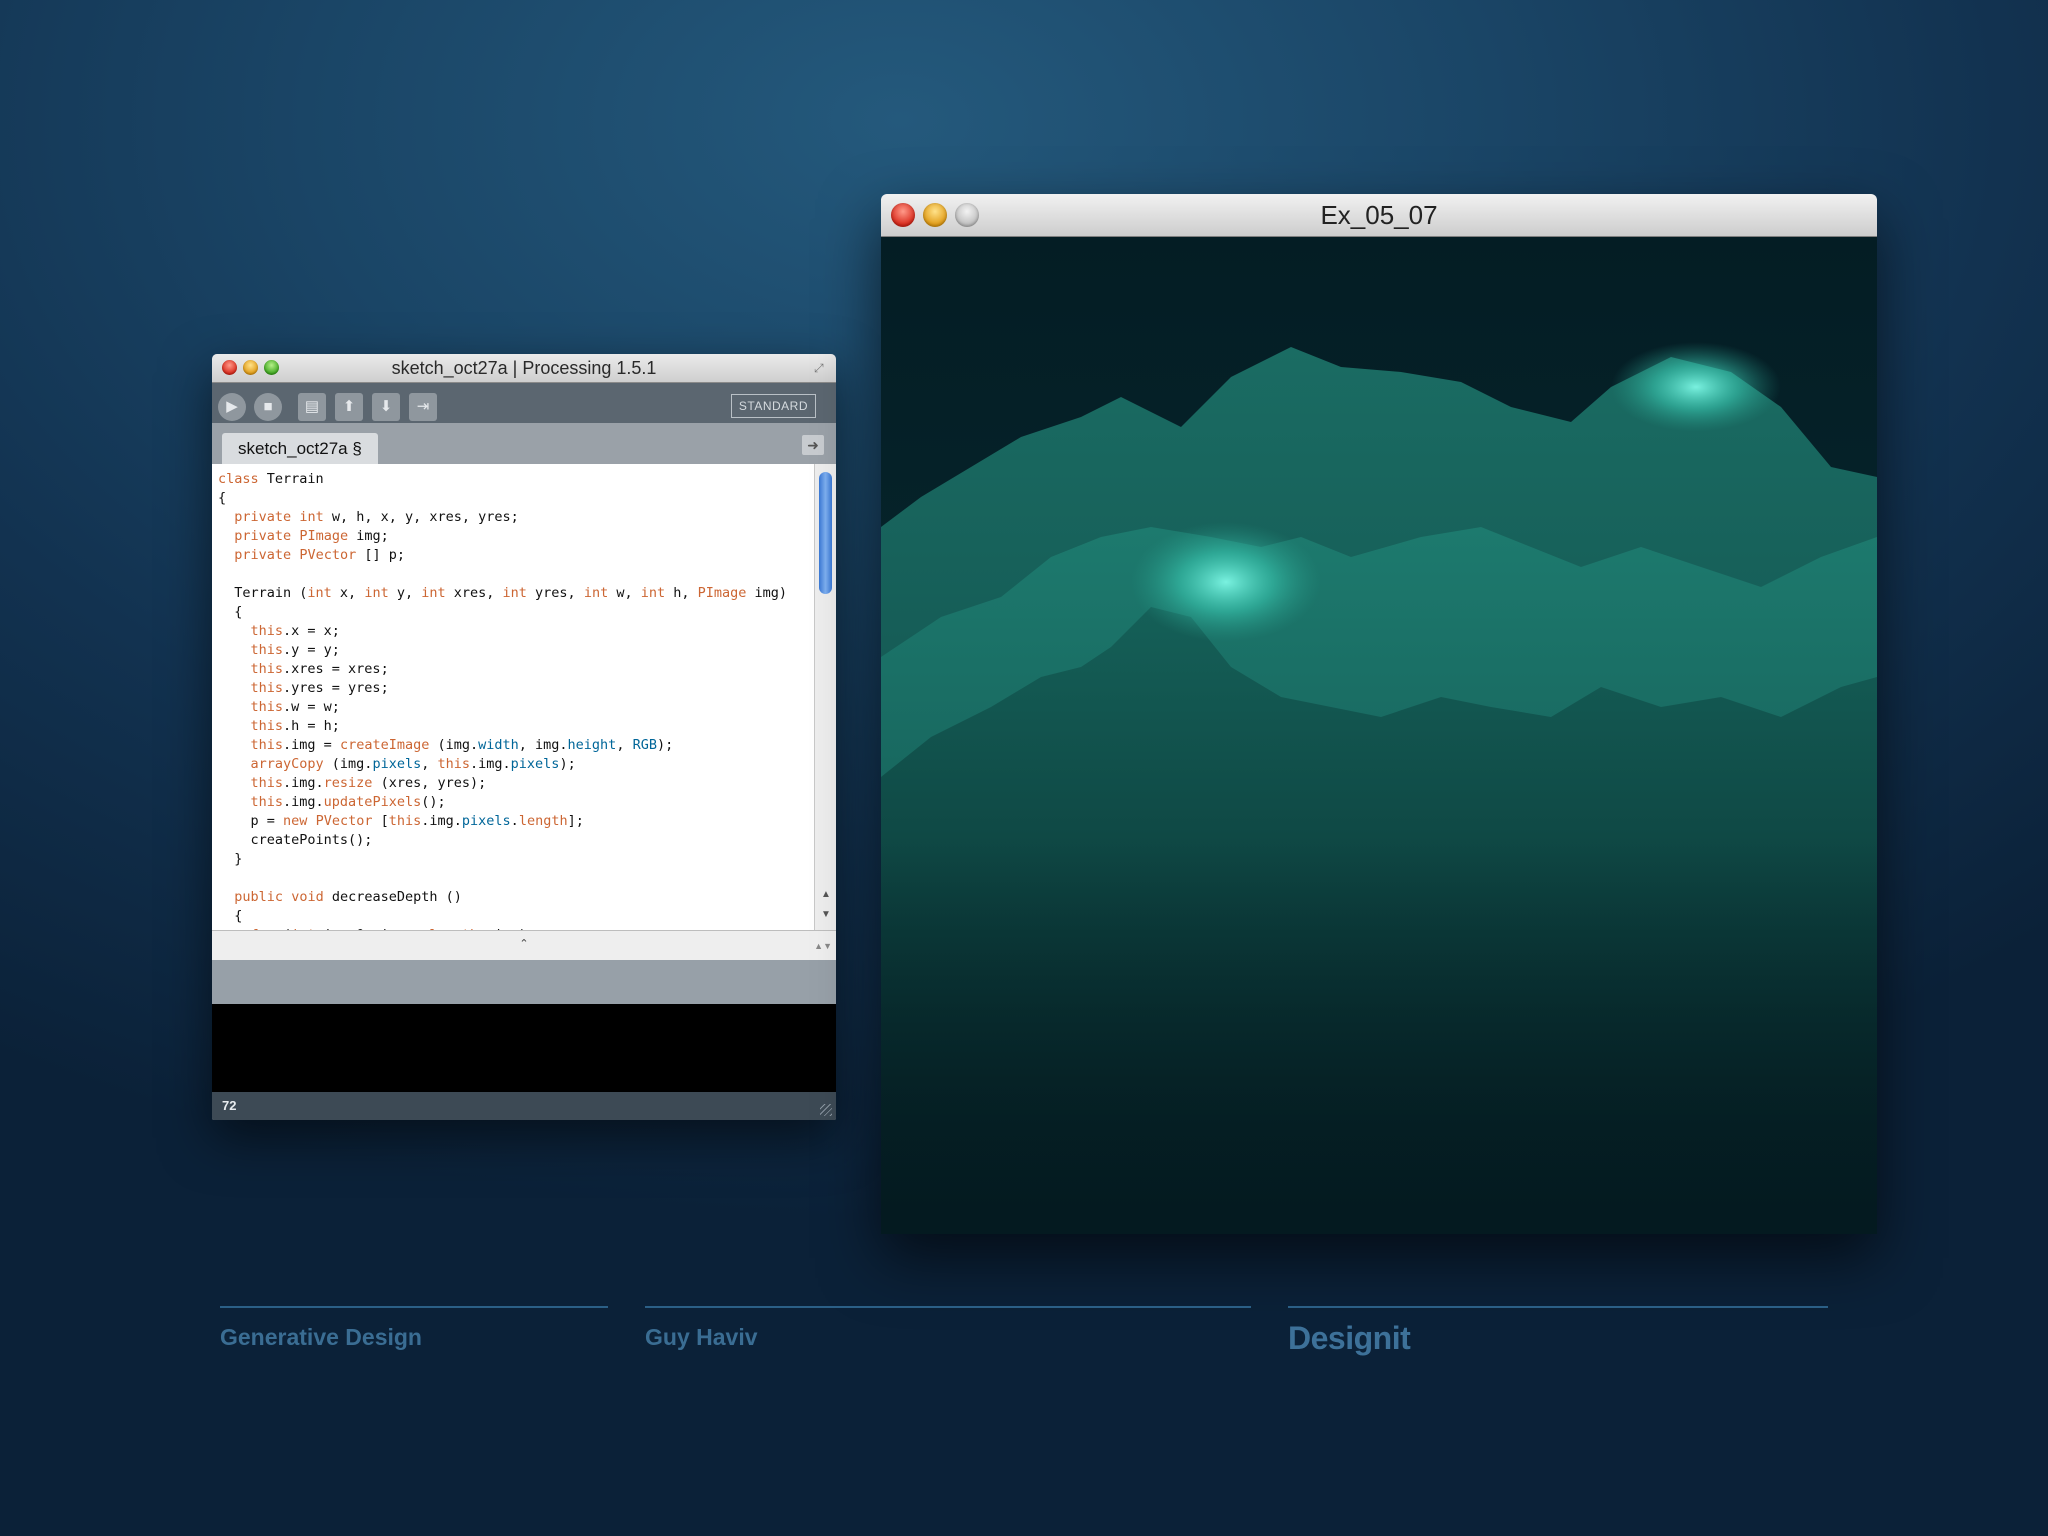 Image resolution: width=2048 pixels, height=1536 pixels. What do you see at coordinates (524, 443) in the screenshot?
I see `ide-tabbar: sketch_oct27a § ➜` at bounding box center [524, 443].